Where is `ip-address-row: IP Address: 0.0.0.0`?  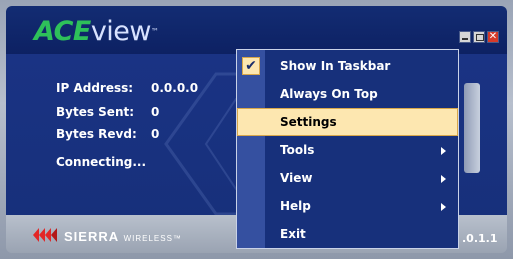 ip-address-row: IP Address: 0.0.0.0 is located at coordinates (127, 88).